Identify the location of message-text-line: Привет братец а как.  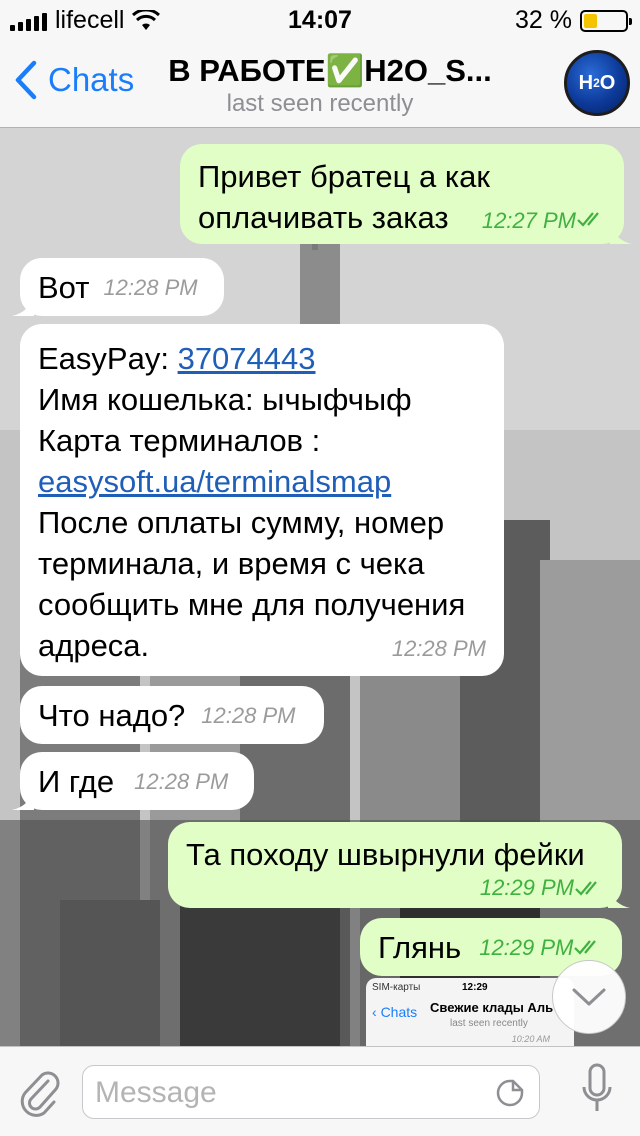
(344, 176).